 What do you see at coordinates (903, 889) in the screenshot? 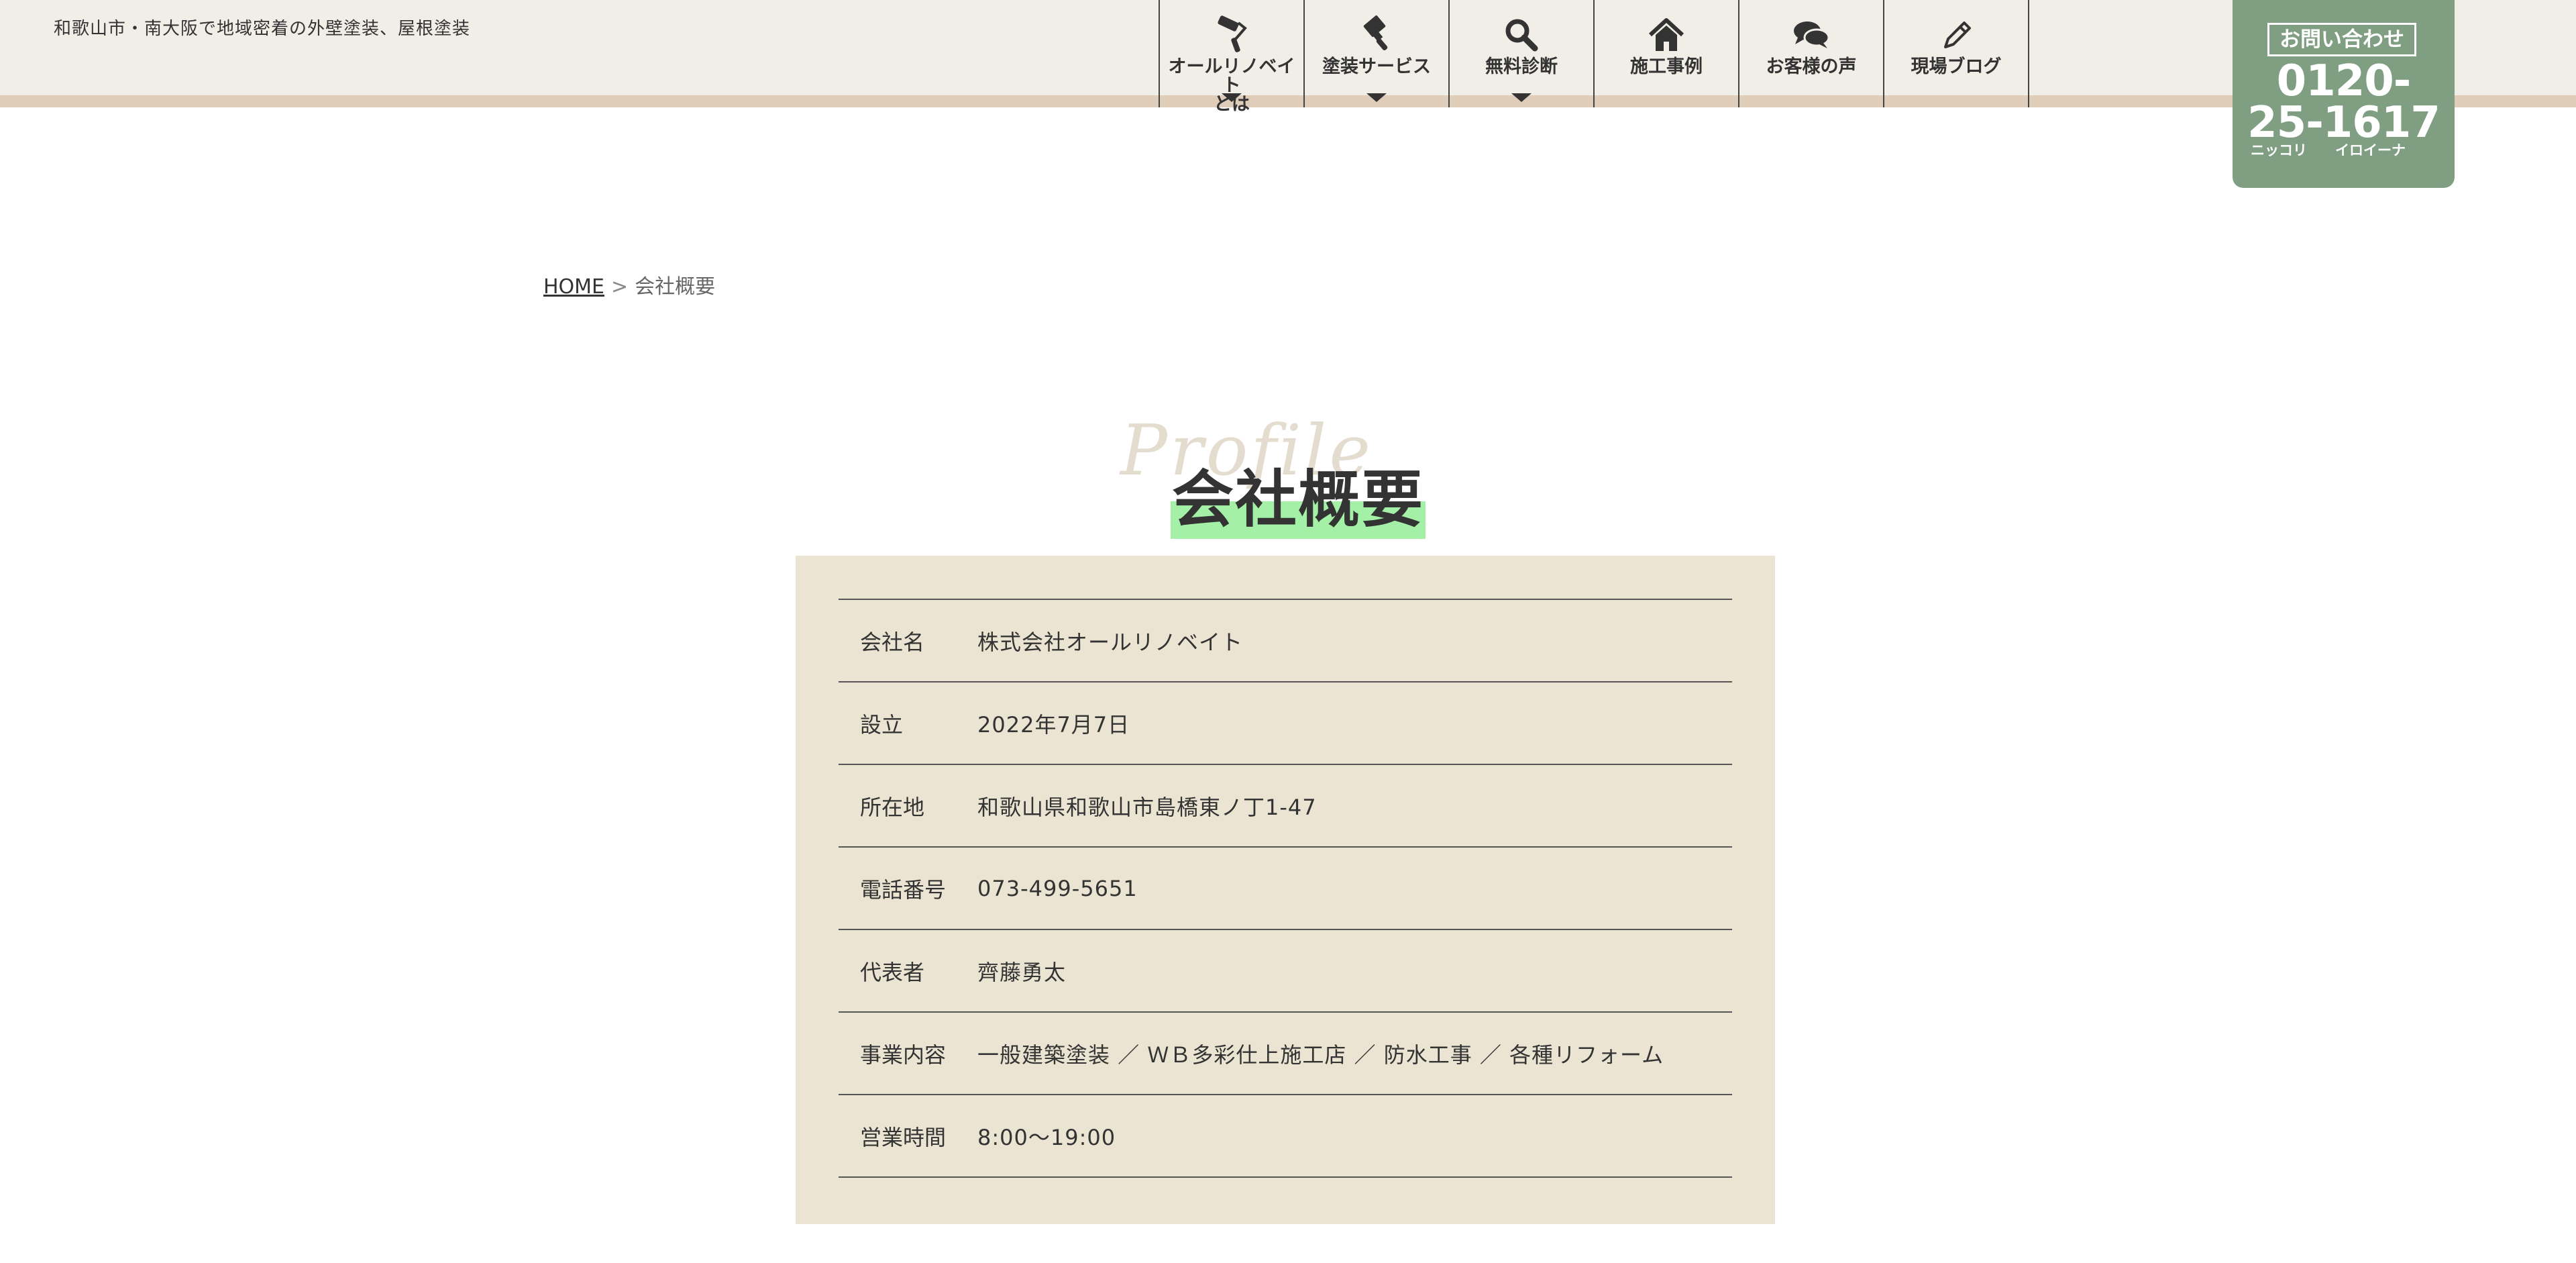
I see `row-label: 電話番号` at bounding box center [903, 889].